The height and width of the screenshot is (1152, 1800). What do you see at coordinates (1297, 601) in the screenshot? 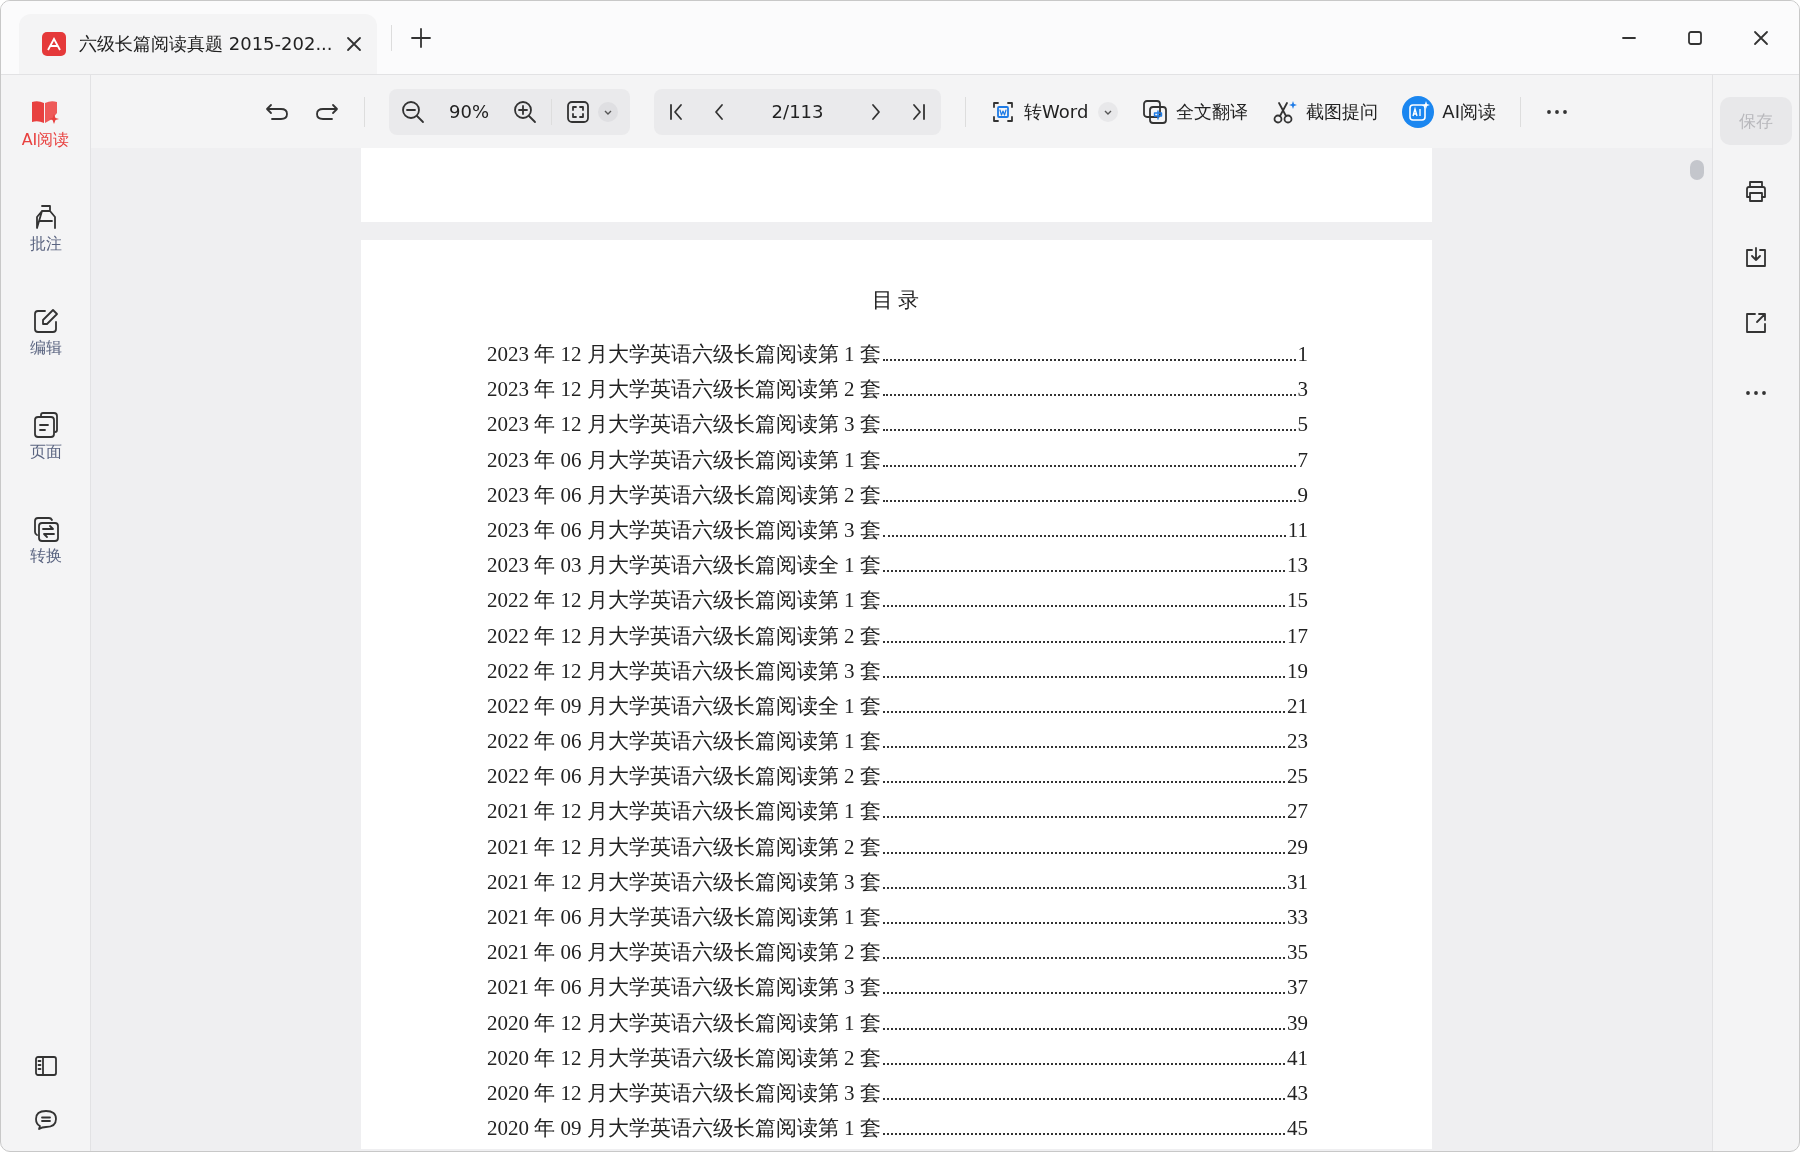
I see `page-number: 15` at bounding box center [1297, 601].